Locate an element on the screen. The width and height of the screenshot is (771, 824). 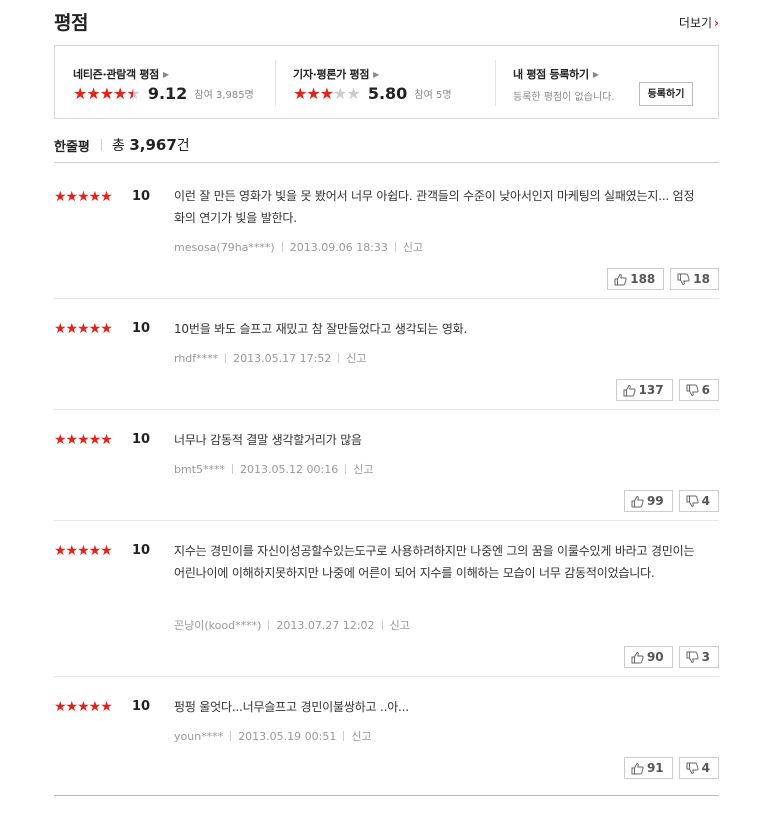
like-button: 90 is located at coordinates (648, 657).